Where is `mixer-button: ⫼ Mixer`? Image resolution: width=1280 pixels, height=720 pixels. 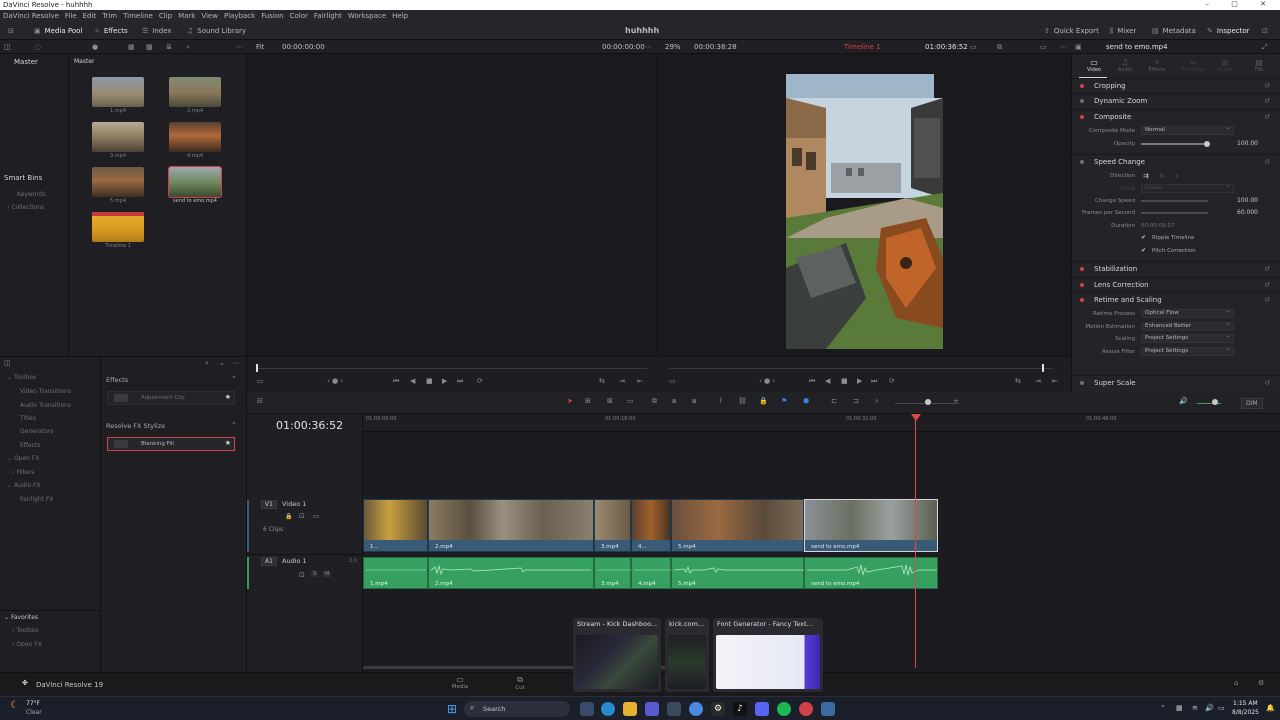
mixer-button: ⫼ Mixer is located at coordinates (1123, 31).